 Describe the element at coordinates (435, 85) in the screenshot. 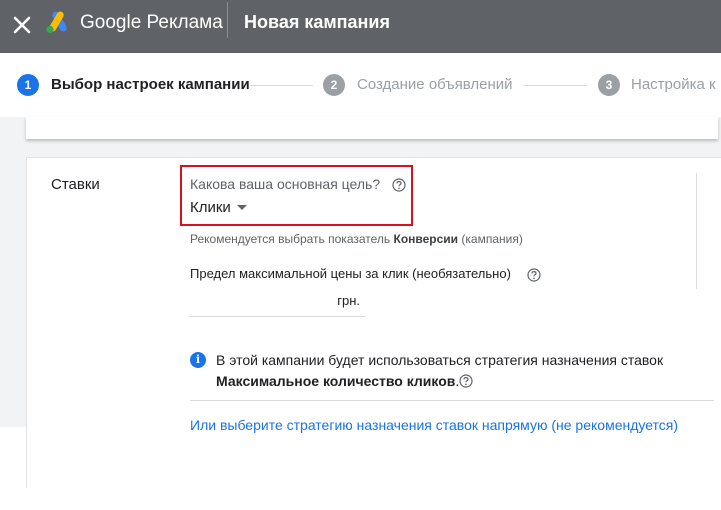

I see `step-2-label: Создание объявлений` at that location.